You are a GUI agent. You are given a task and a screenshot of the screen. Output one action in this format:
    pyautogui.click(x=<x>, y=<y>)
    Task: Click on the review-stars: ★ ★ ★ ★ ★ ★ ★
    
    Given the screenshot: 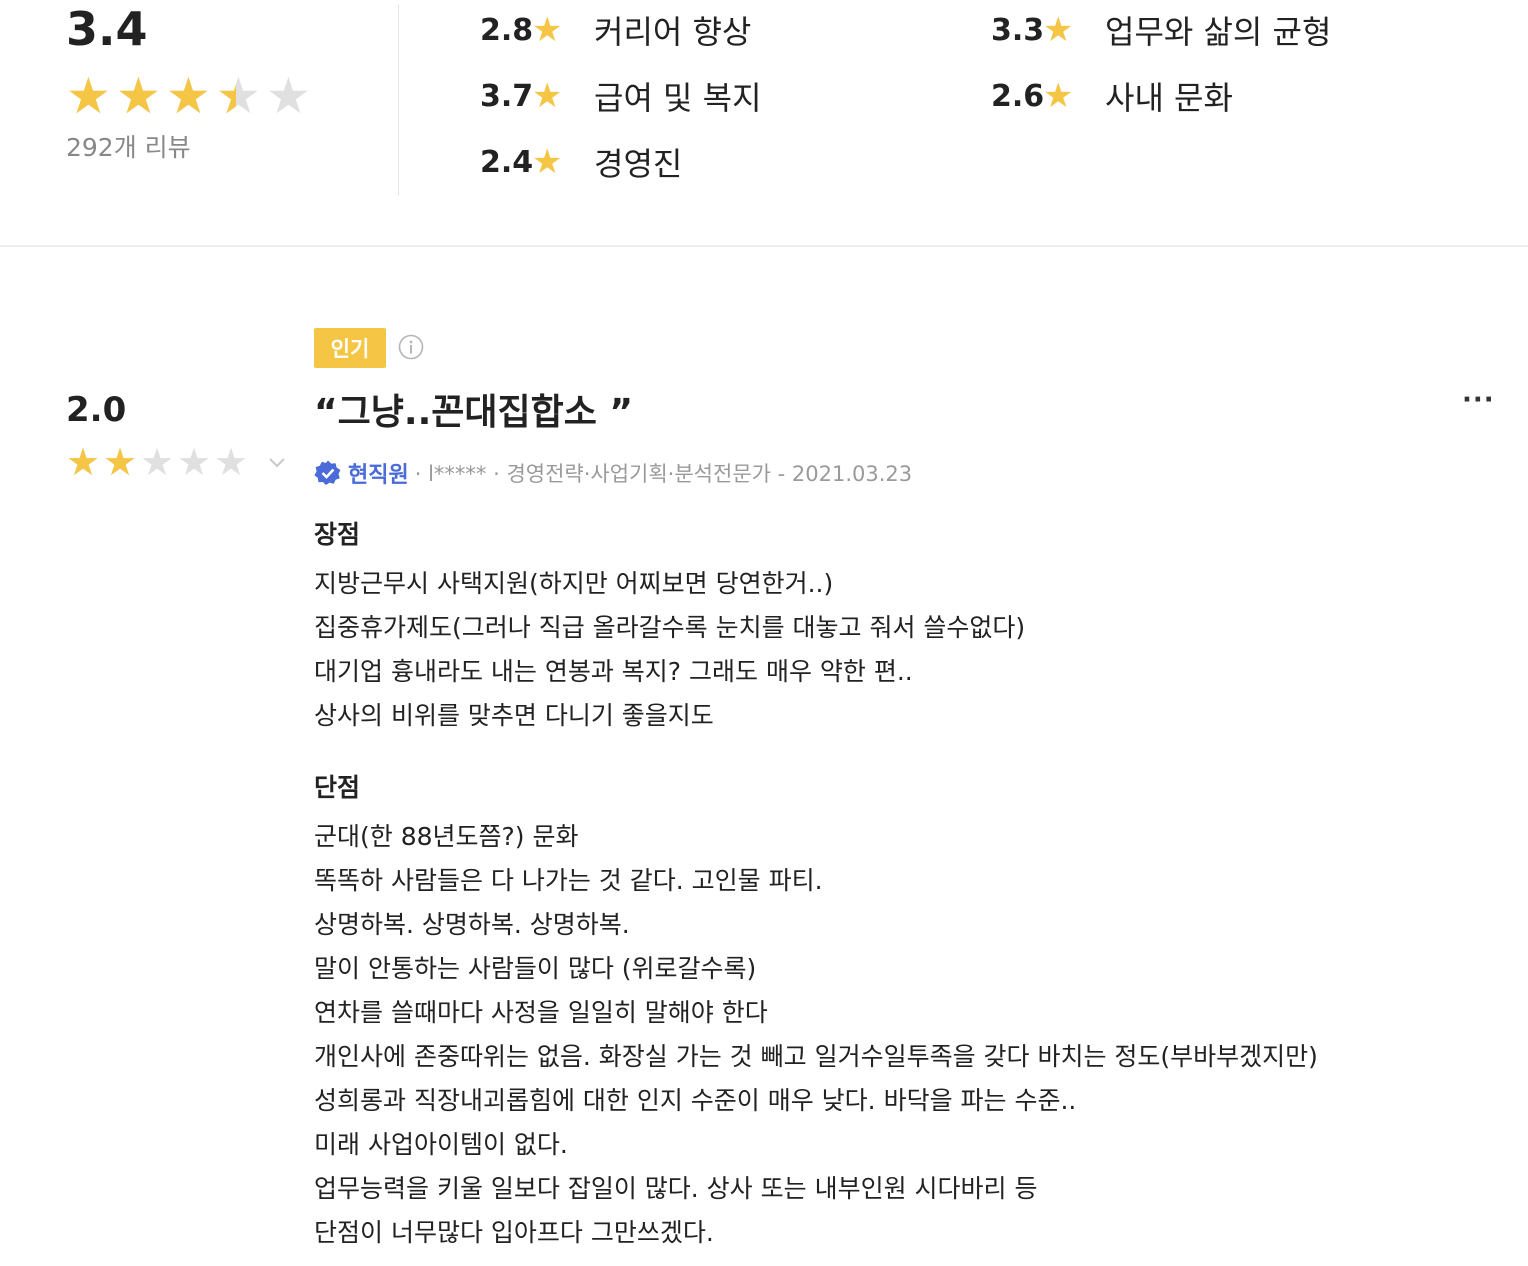 What is the action you would take?
    pyautogui.click(x=158, y=462)
    